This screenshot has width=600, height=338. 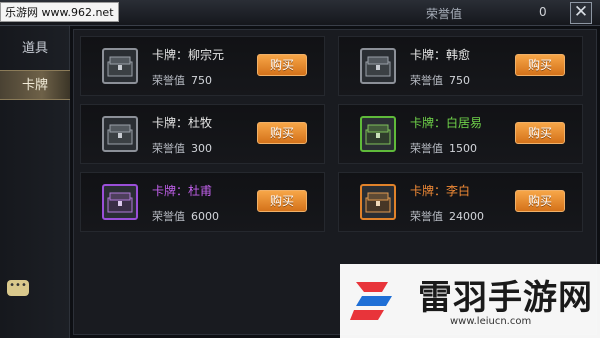 I want to click on close-button: ✕, so click(x=581, y=13).